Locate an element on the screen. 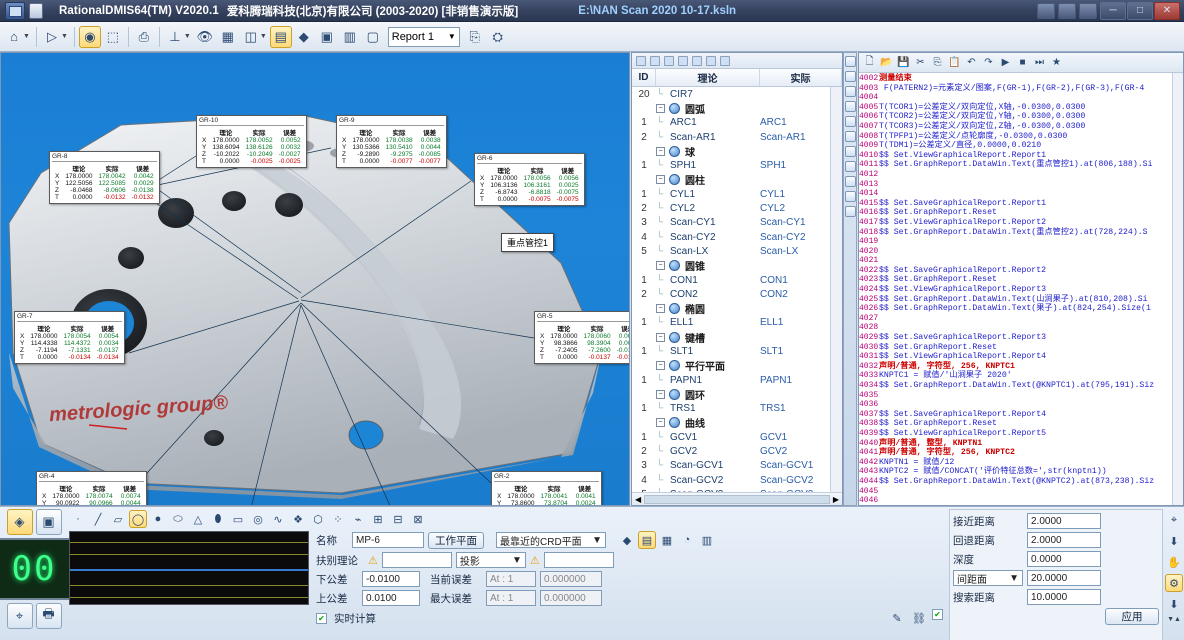 This screenshot has width=1184, height=640. feature-sphere-icon: ● is located at coordinates (158, 519).